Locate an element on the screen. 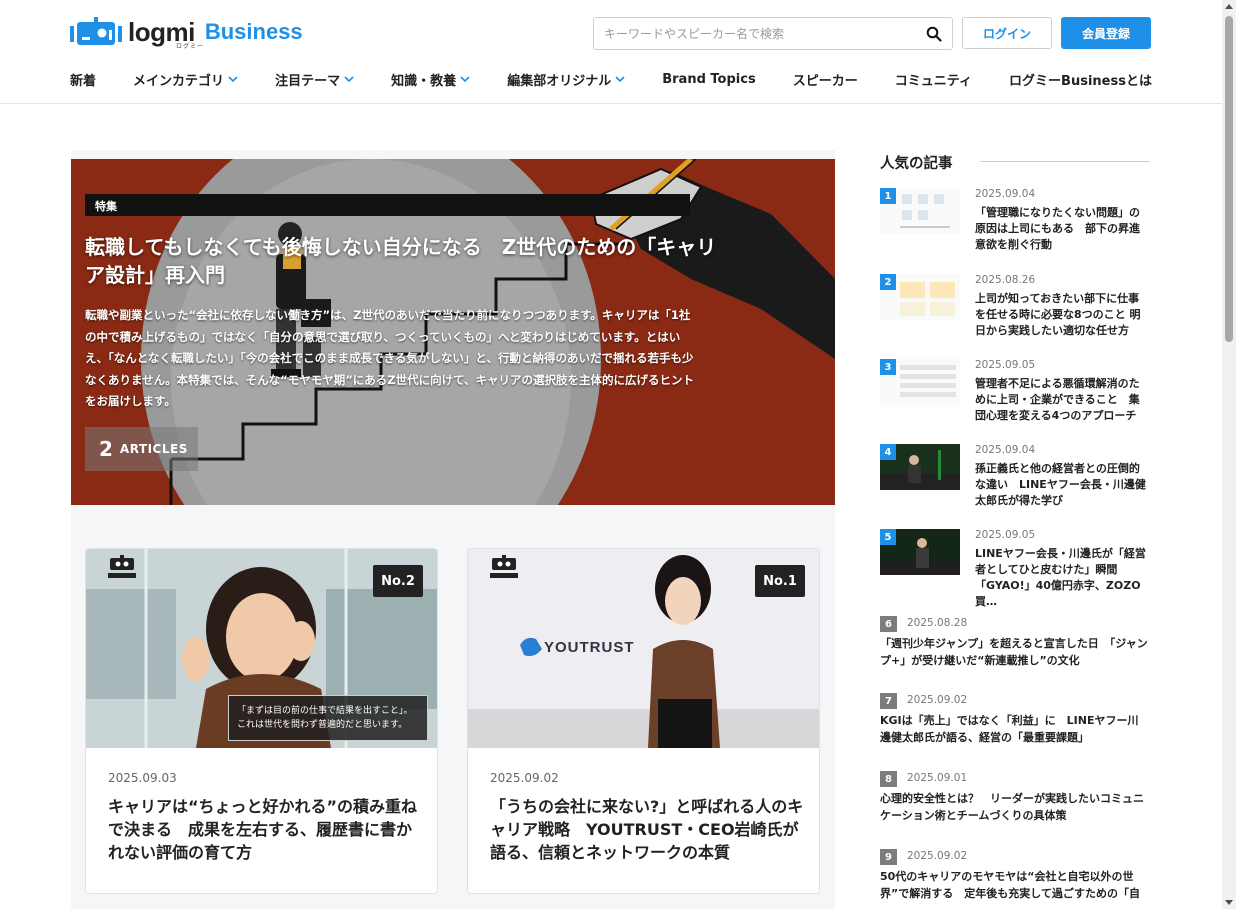  rank-number: 6 is located at coordinates (888, 624).